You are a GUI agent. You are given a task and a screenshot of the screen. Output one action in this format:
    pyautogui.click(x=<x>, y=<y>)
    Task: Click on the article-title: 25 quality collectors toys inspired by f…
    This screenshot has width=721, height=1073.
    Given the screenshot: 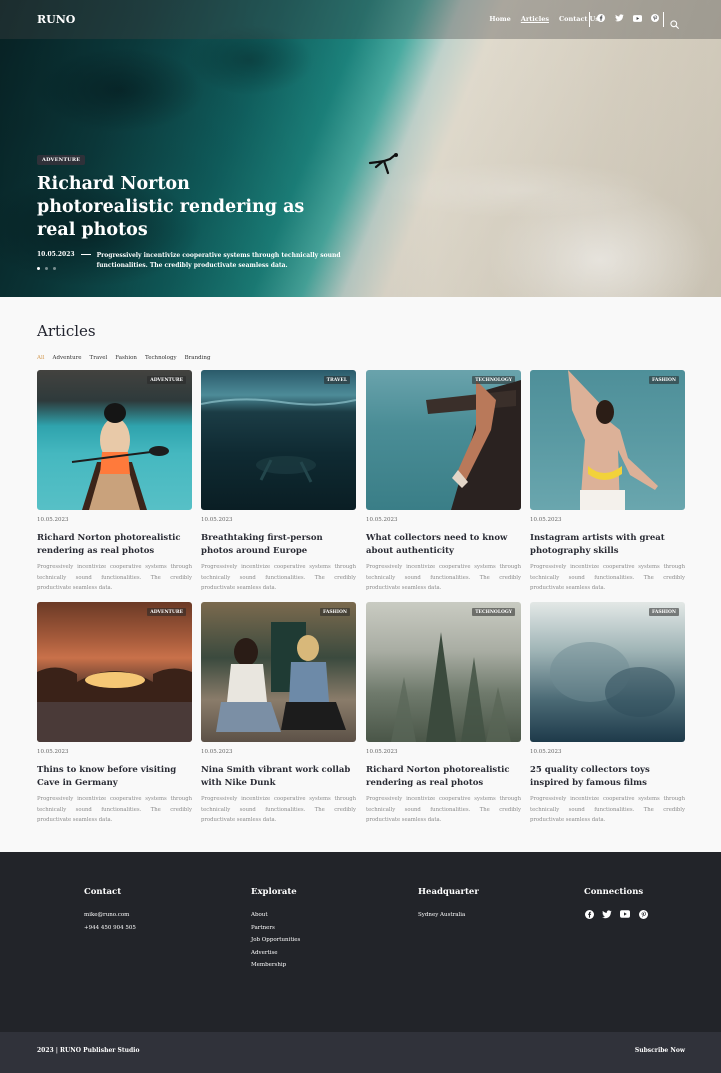 What is the action you would take?
    pyautogui.click(x=607, y=776)
    